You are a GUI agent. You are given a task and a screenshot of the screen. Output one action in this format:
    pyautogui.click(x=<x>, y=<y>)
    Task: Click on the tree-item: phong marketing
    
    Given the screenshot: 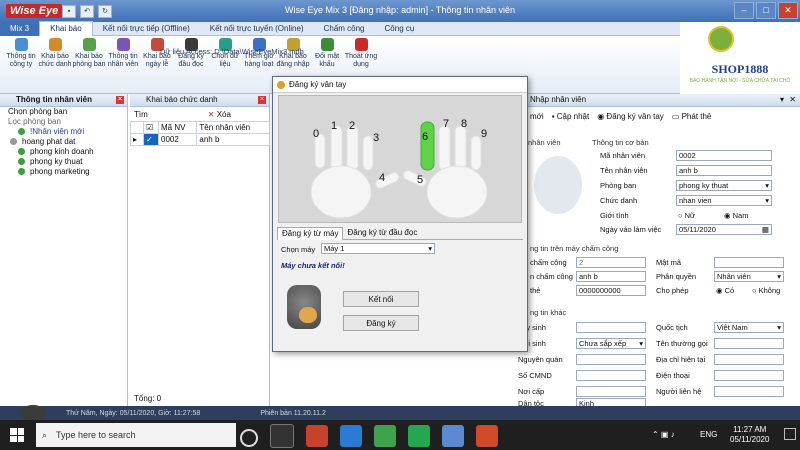 What is the action you would take?
    pyautogui.click(x=63, y=172)
    